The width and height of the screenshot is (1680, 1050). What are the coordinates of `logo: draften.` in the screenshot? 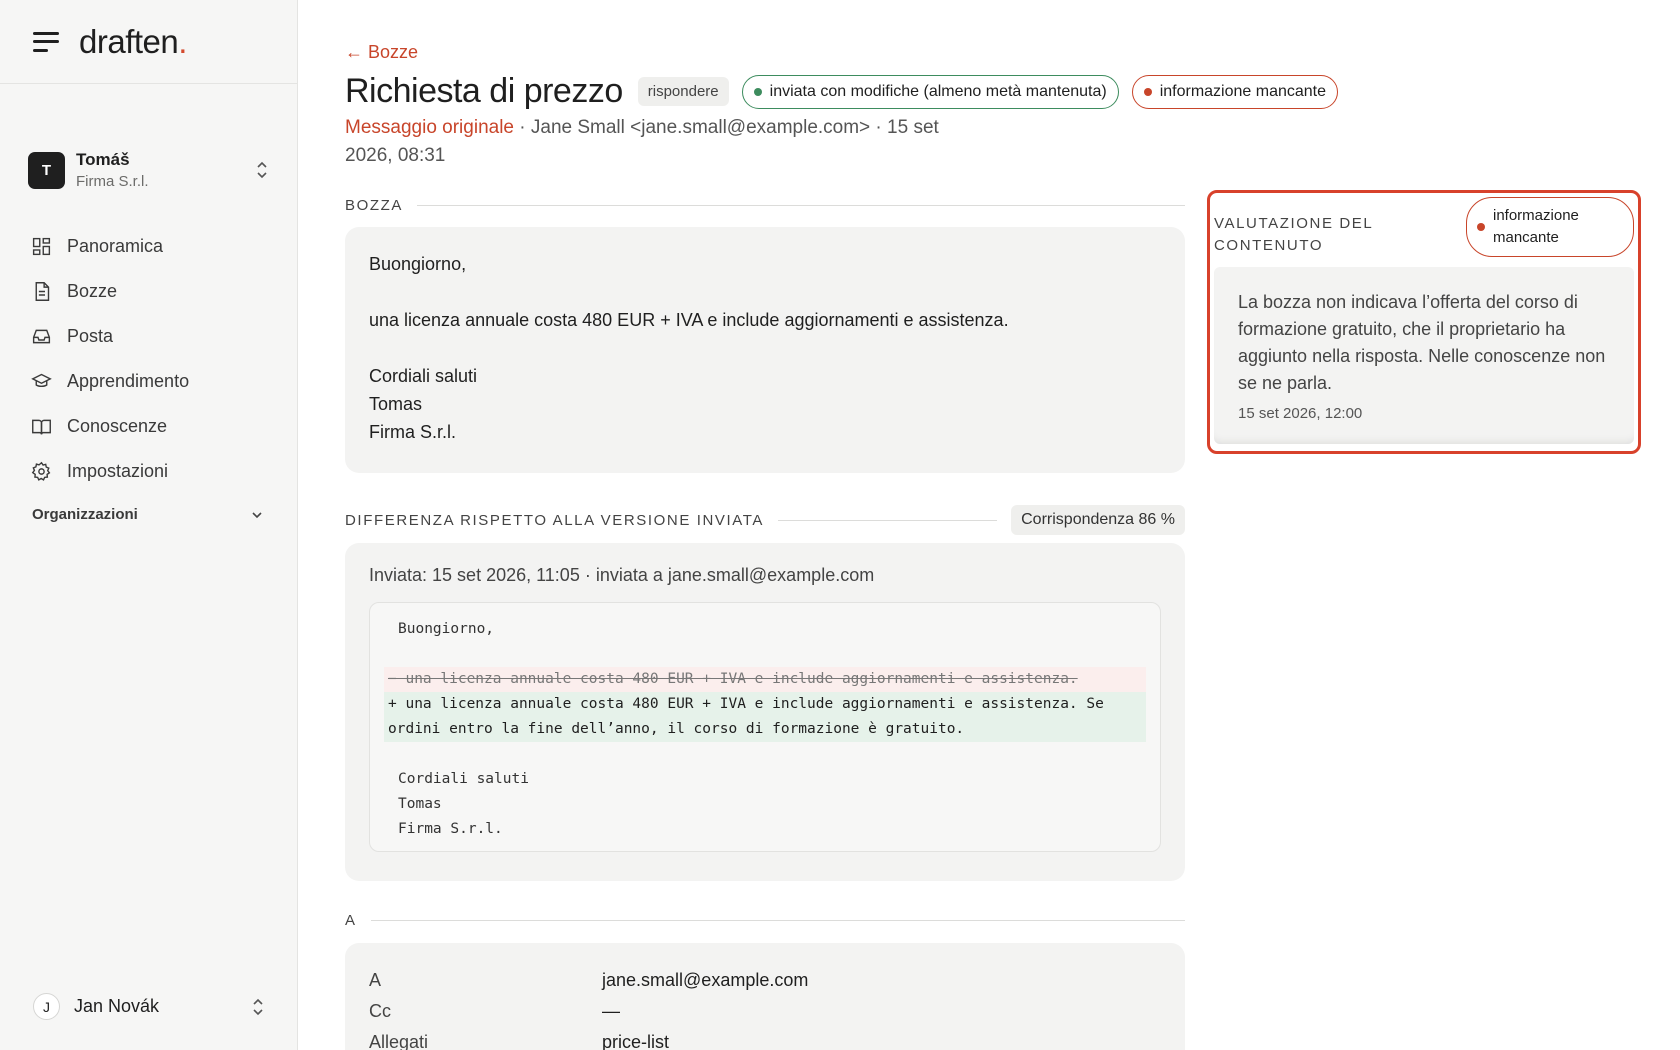 It's located at (133, 42).